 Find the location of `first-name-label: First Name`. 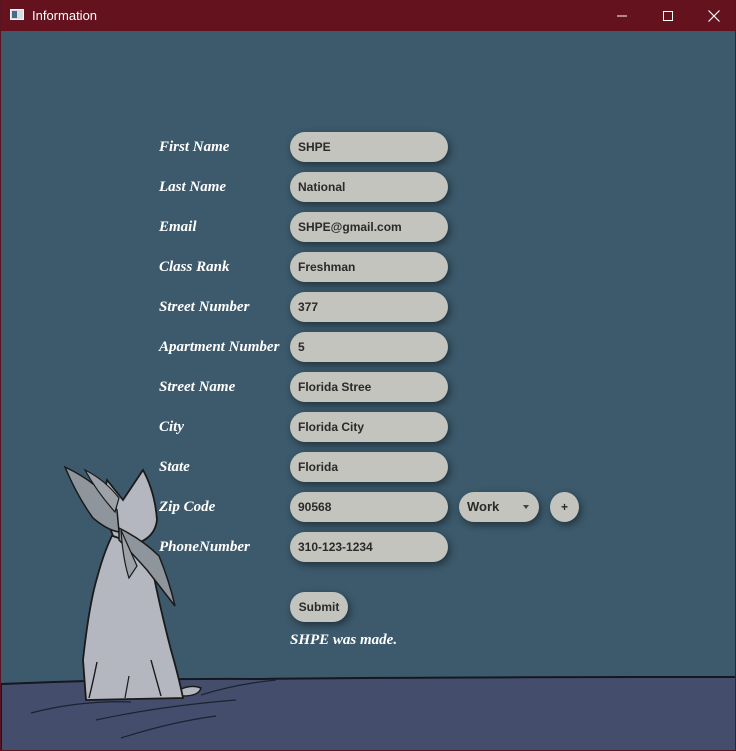

first-name-label: First Name is located at coordinates (194, 147).